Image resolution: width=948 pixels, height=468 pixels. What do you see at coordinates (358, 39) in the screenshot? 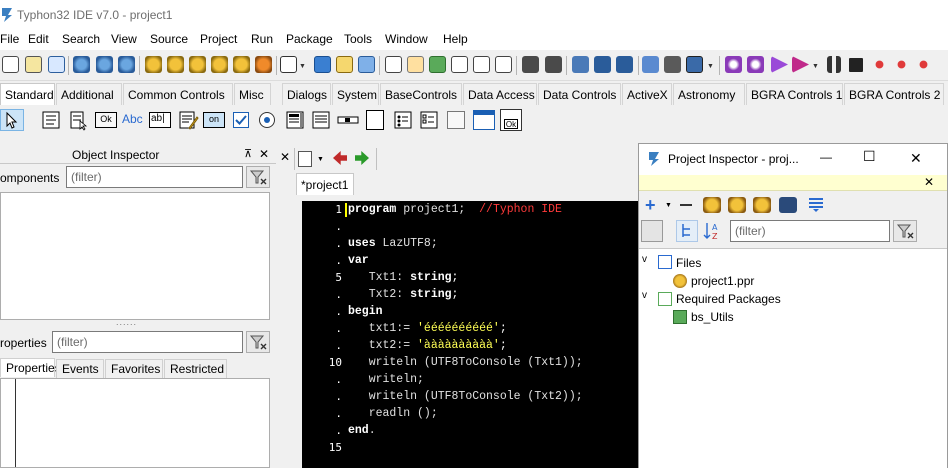
I see `menu-tools: Tools` at bounding box center [358, 39].